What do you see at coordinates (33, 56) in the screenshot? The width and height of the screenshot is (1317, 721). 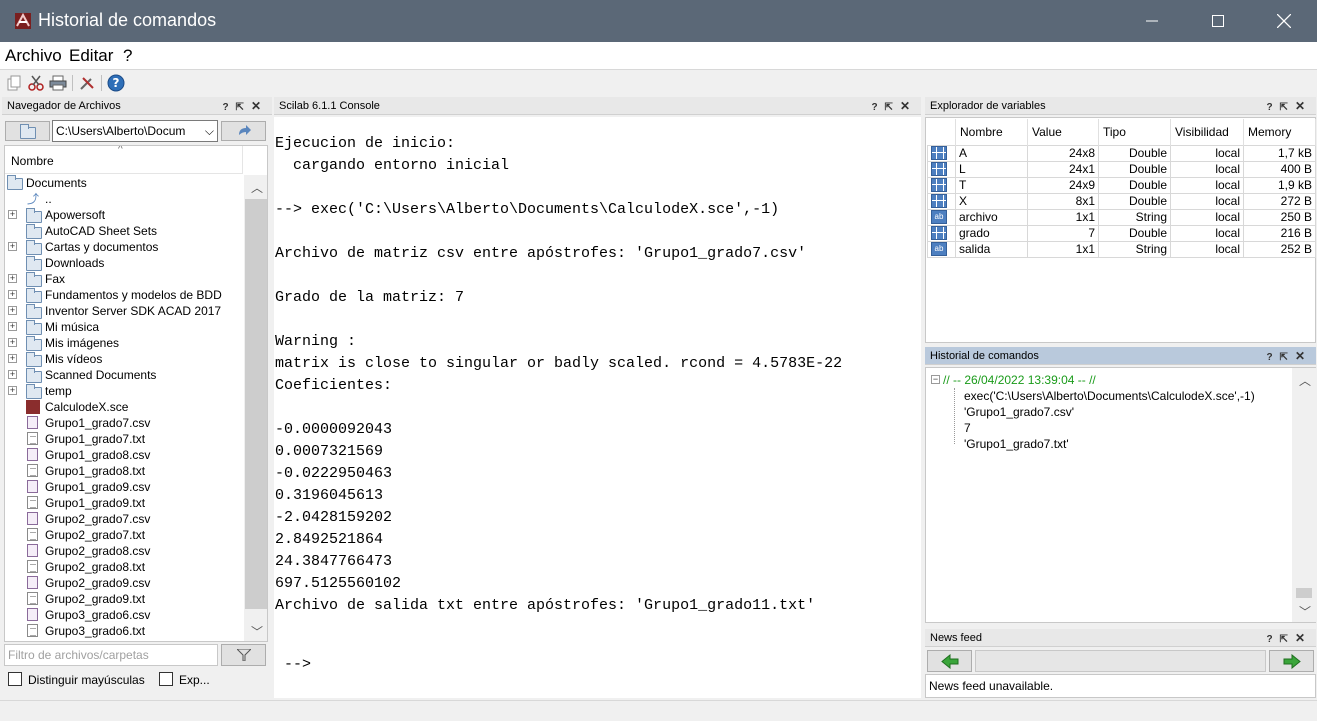 I see `menu-archivo: Archivo` at bounding box center [33, 56].